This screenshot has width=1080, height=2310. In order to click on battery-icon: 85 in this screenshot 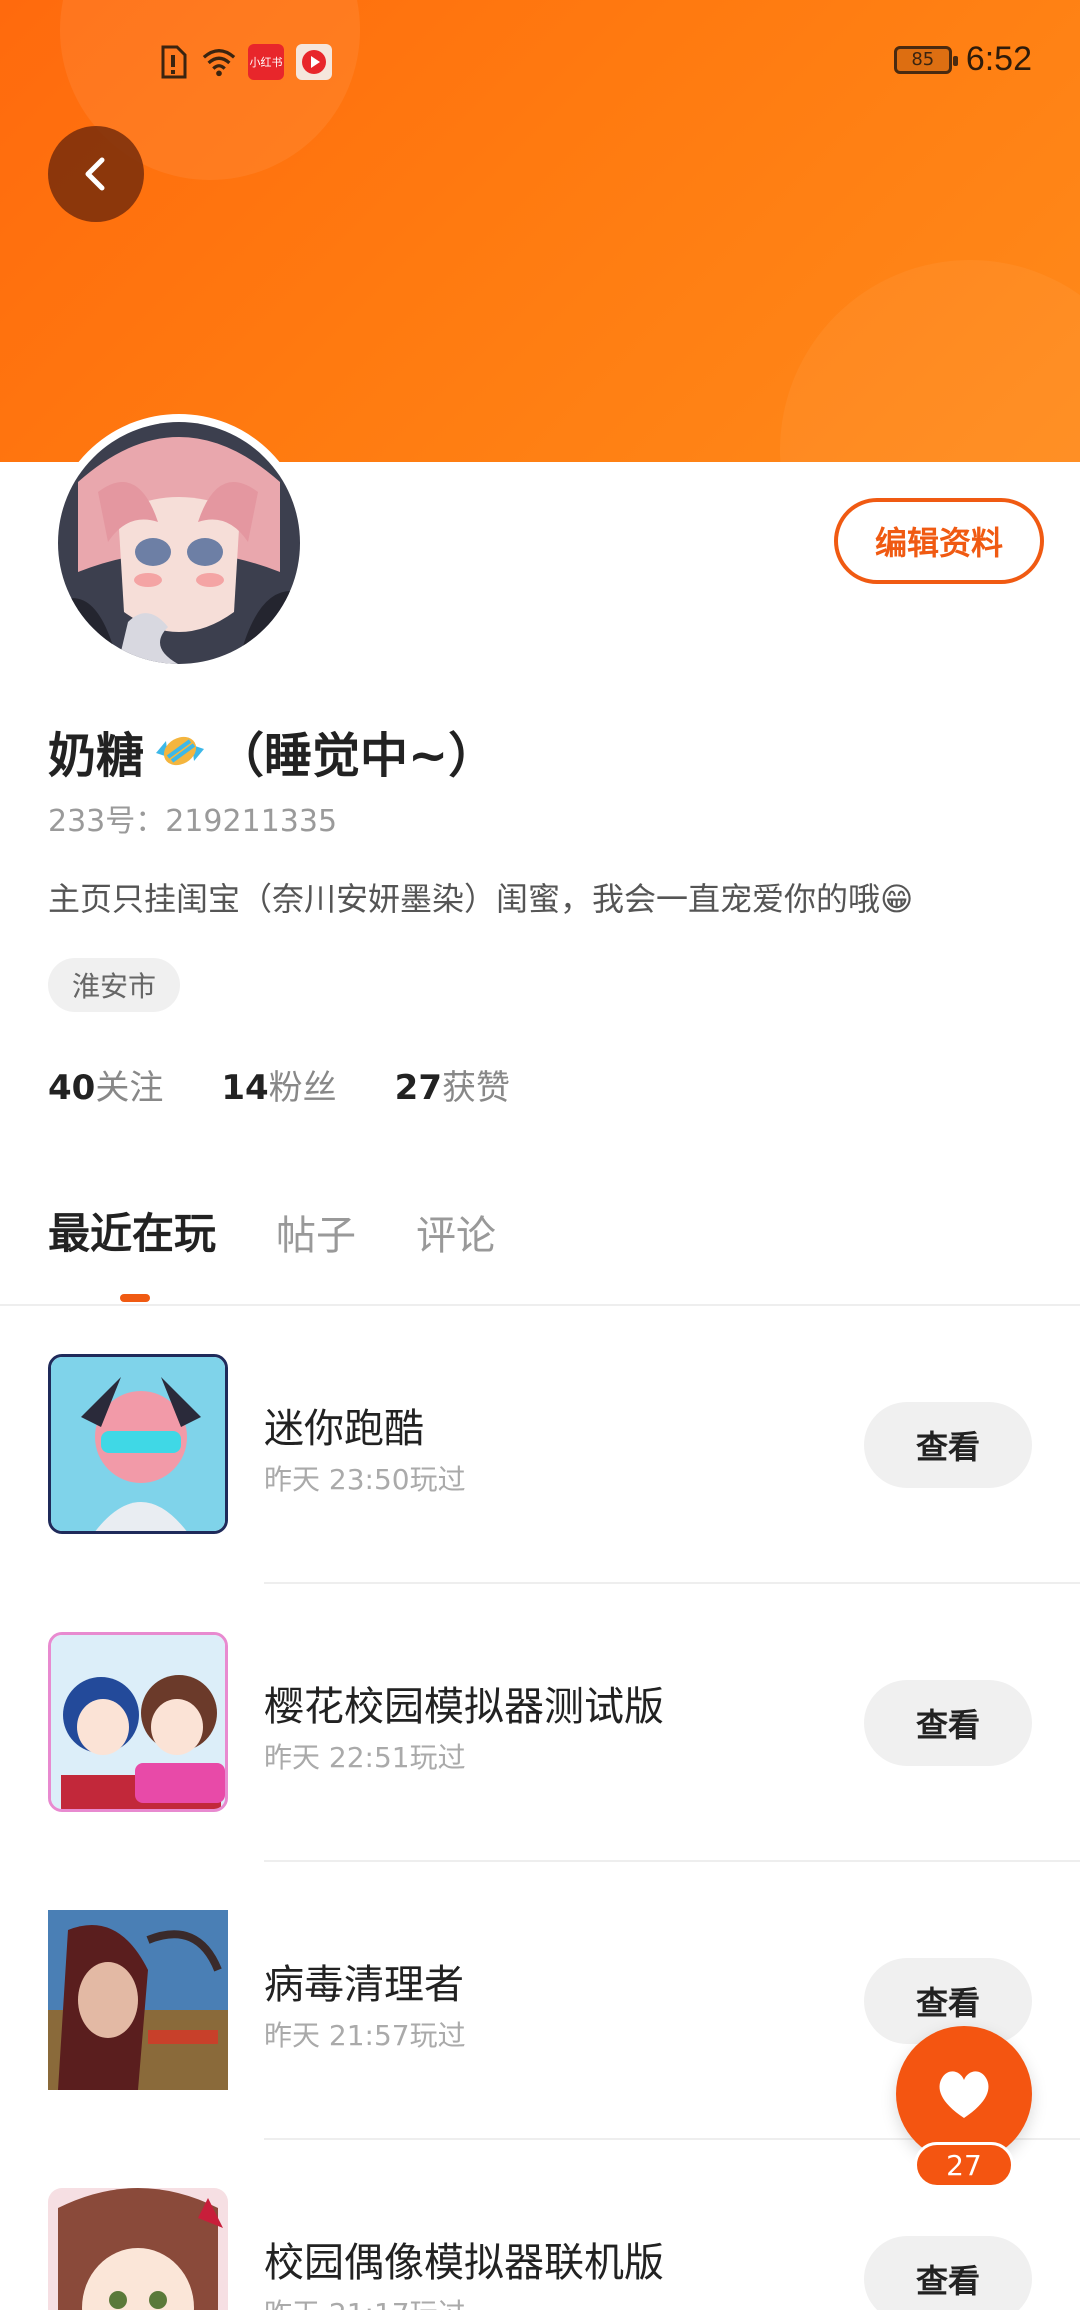, I will do `click(925, 59)`.